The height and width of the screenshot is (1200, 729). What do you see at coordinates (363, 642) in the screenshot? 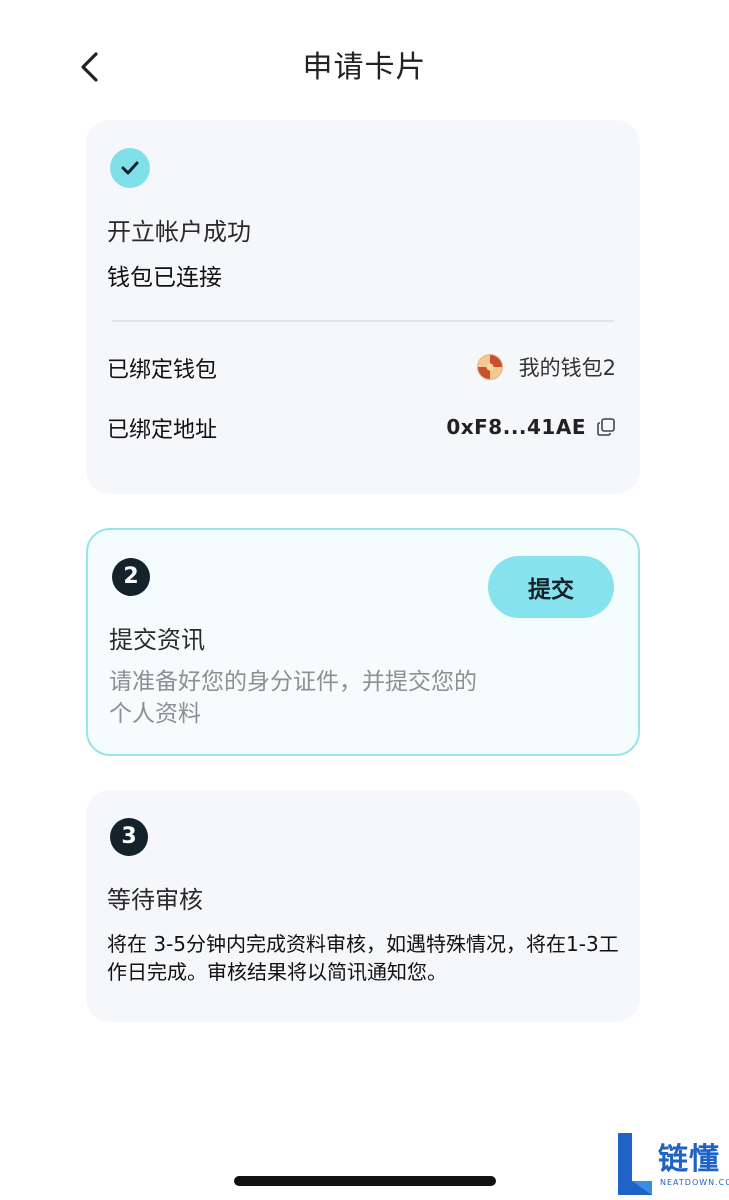
I see `step-2-card: 2 提交 提交资讯 请准备好您的身分证件，并提交您的个人资料` at bounding box center [363, 642].